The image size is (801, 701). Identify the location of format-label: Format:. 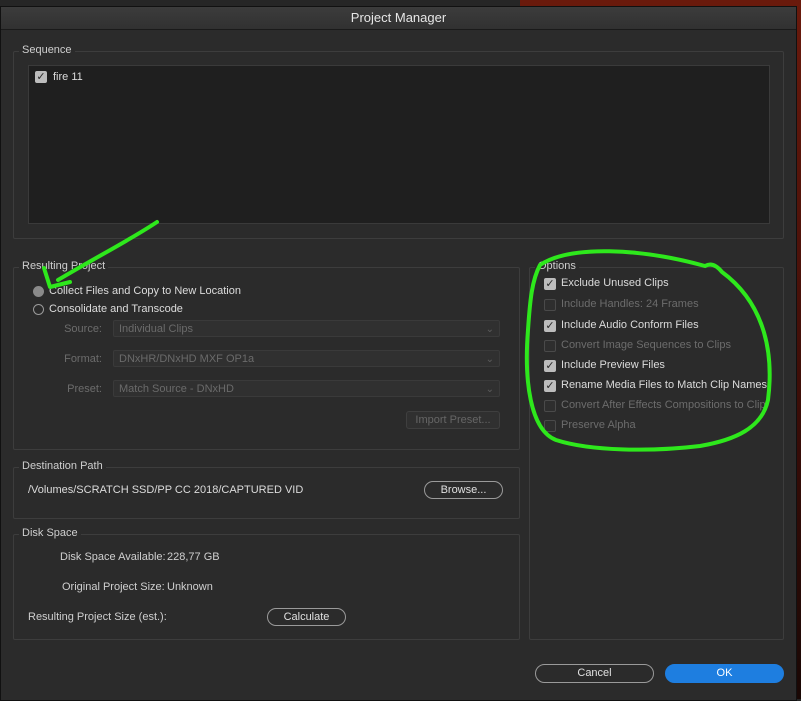
(83, 359).